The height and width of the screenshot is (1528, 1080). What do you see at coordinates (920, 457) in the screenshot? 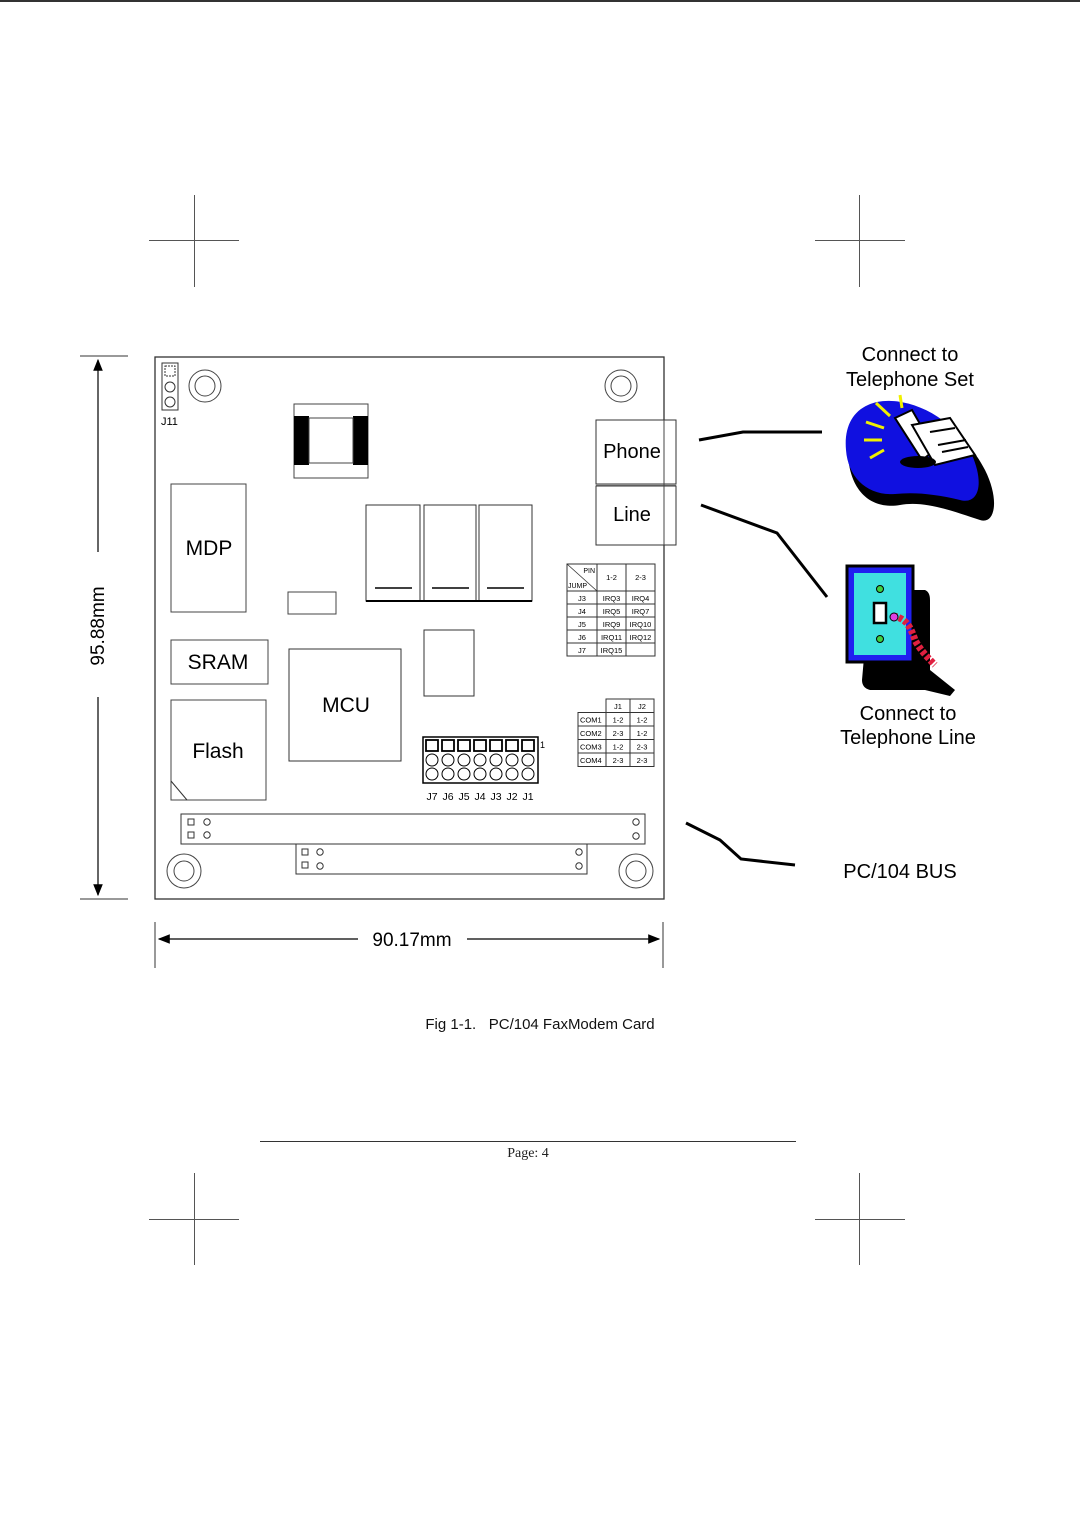
I see `telephone-set-icon` at bounding box center [920, 457].